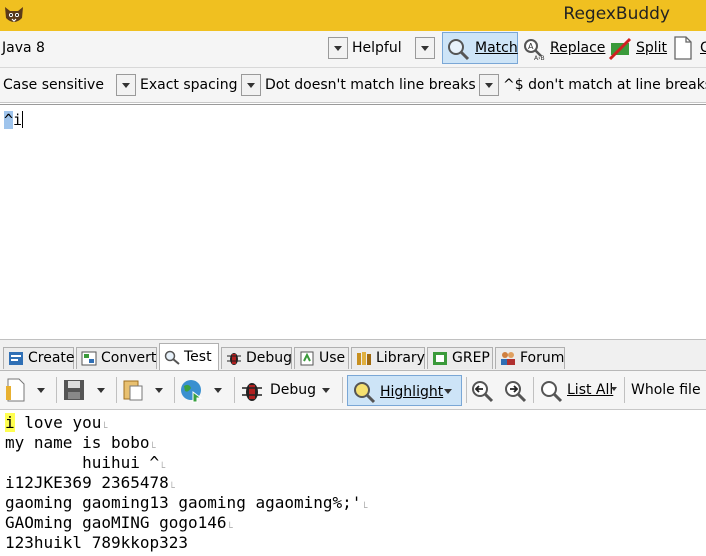 This screenshot has height=556, width=706. Describe the element at coordinates (482, 391) in the screenshot. I see `previous-match-icon` at that location.